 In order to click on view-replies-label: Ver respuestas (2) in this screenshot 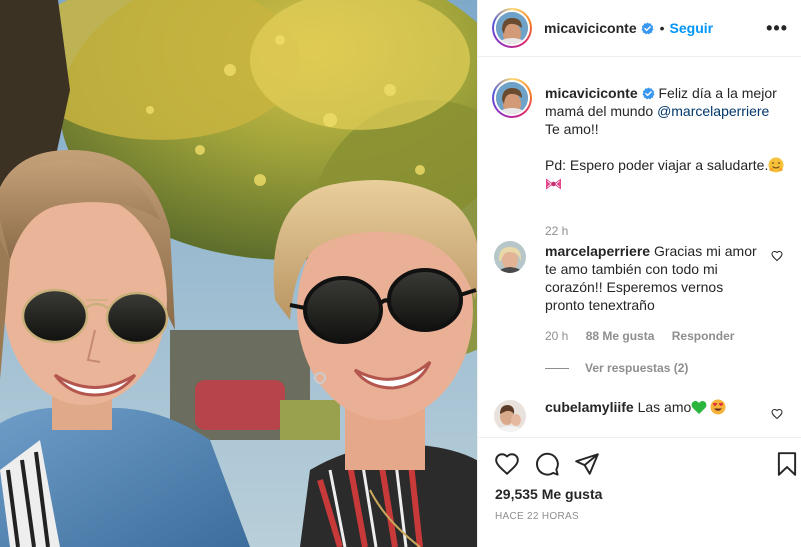, I will do `click(637, 368)`.